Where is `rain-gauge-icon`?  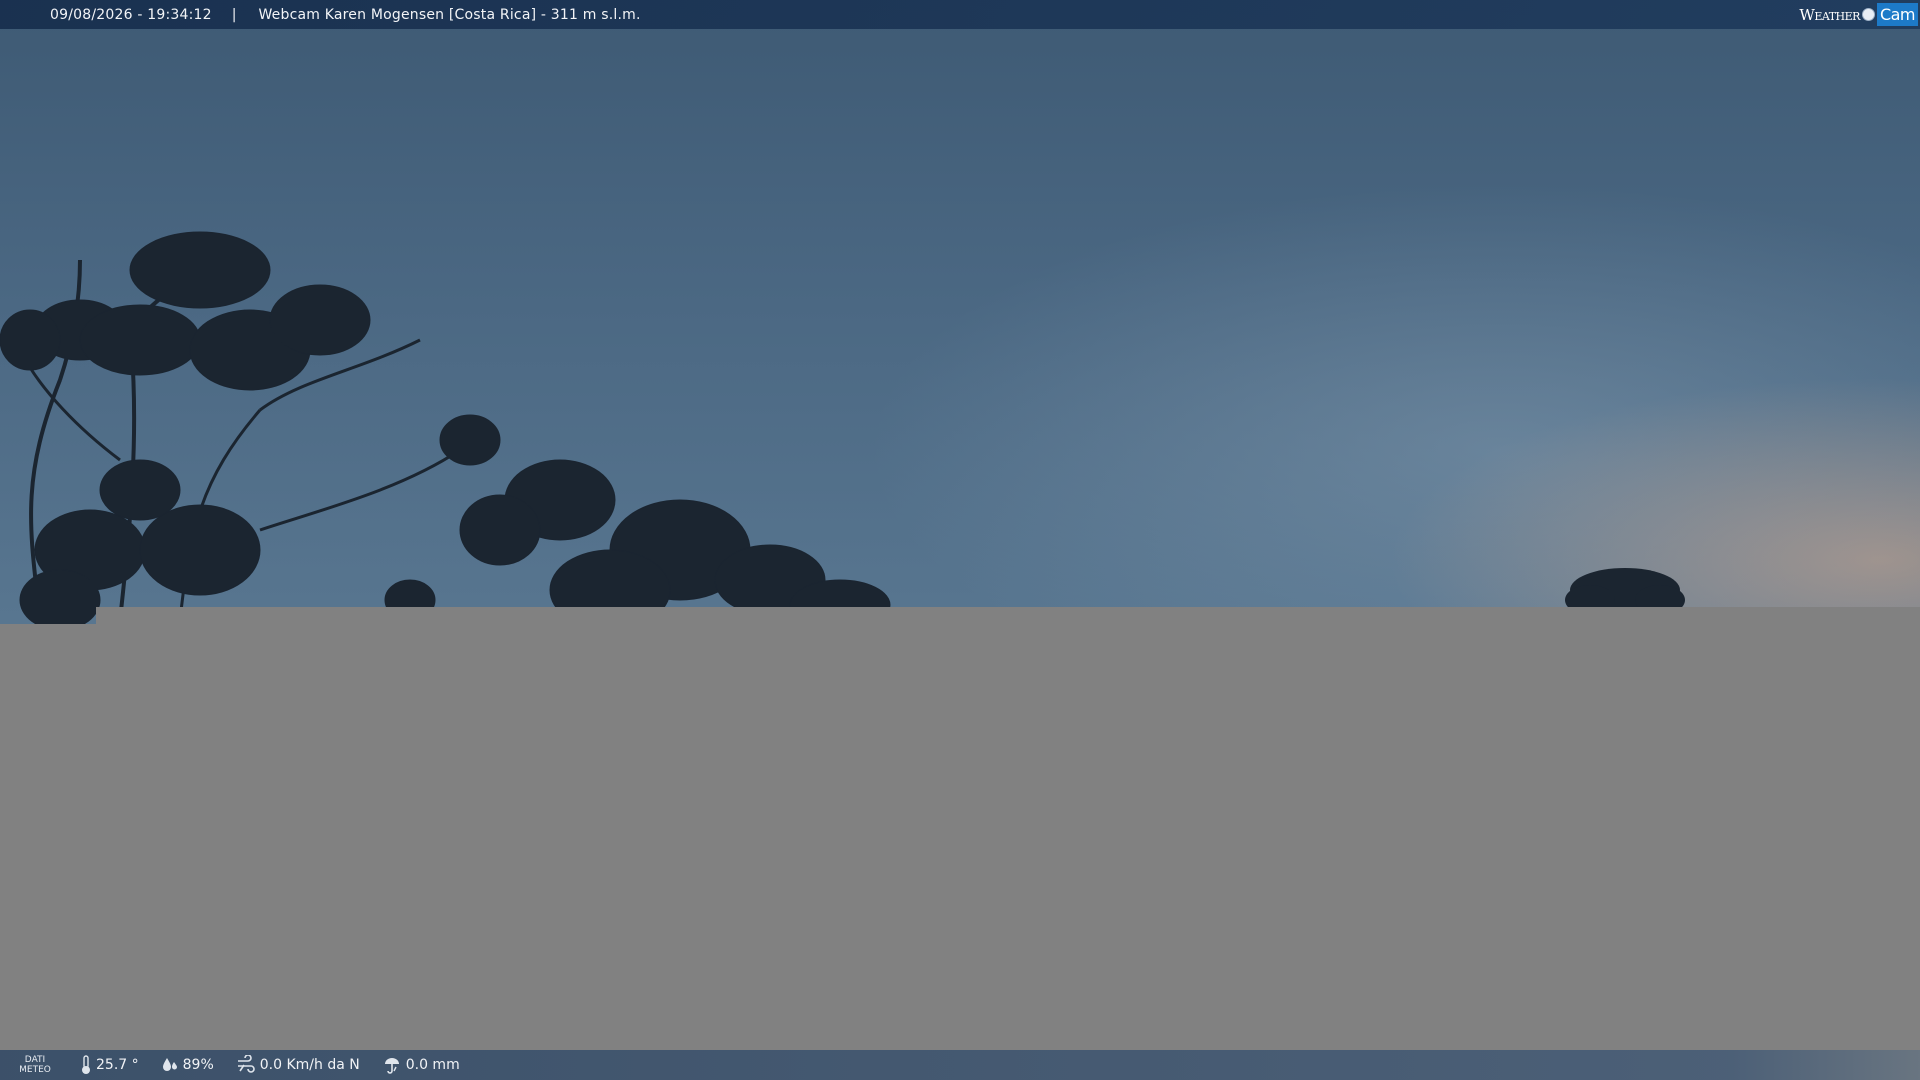 rain-gauge-icon is located at coordinates (391, 1066).